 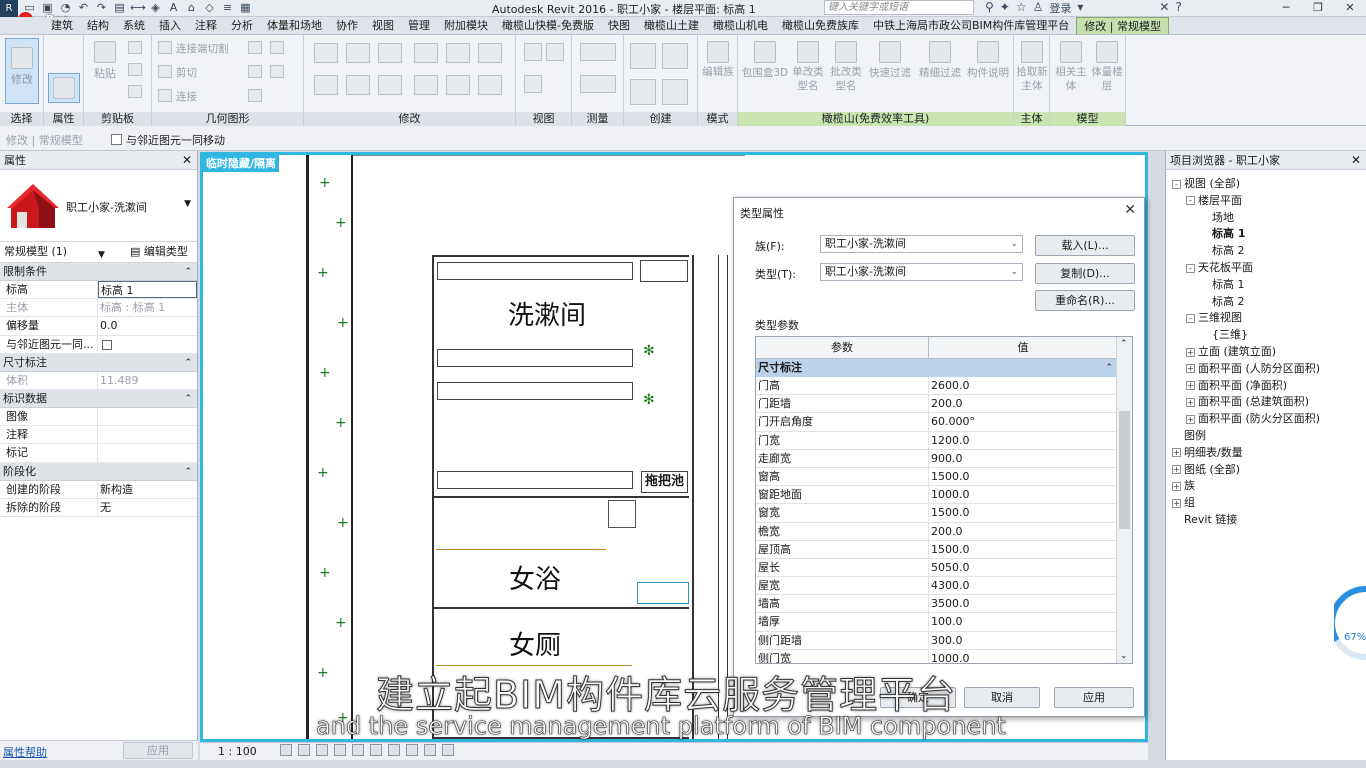 I want to click on tab-8: 视图, so click(x=383, y=25).